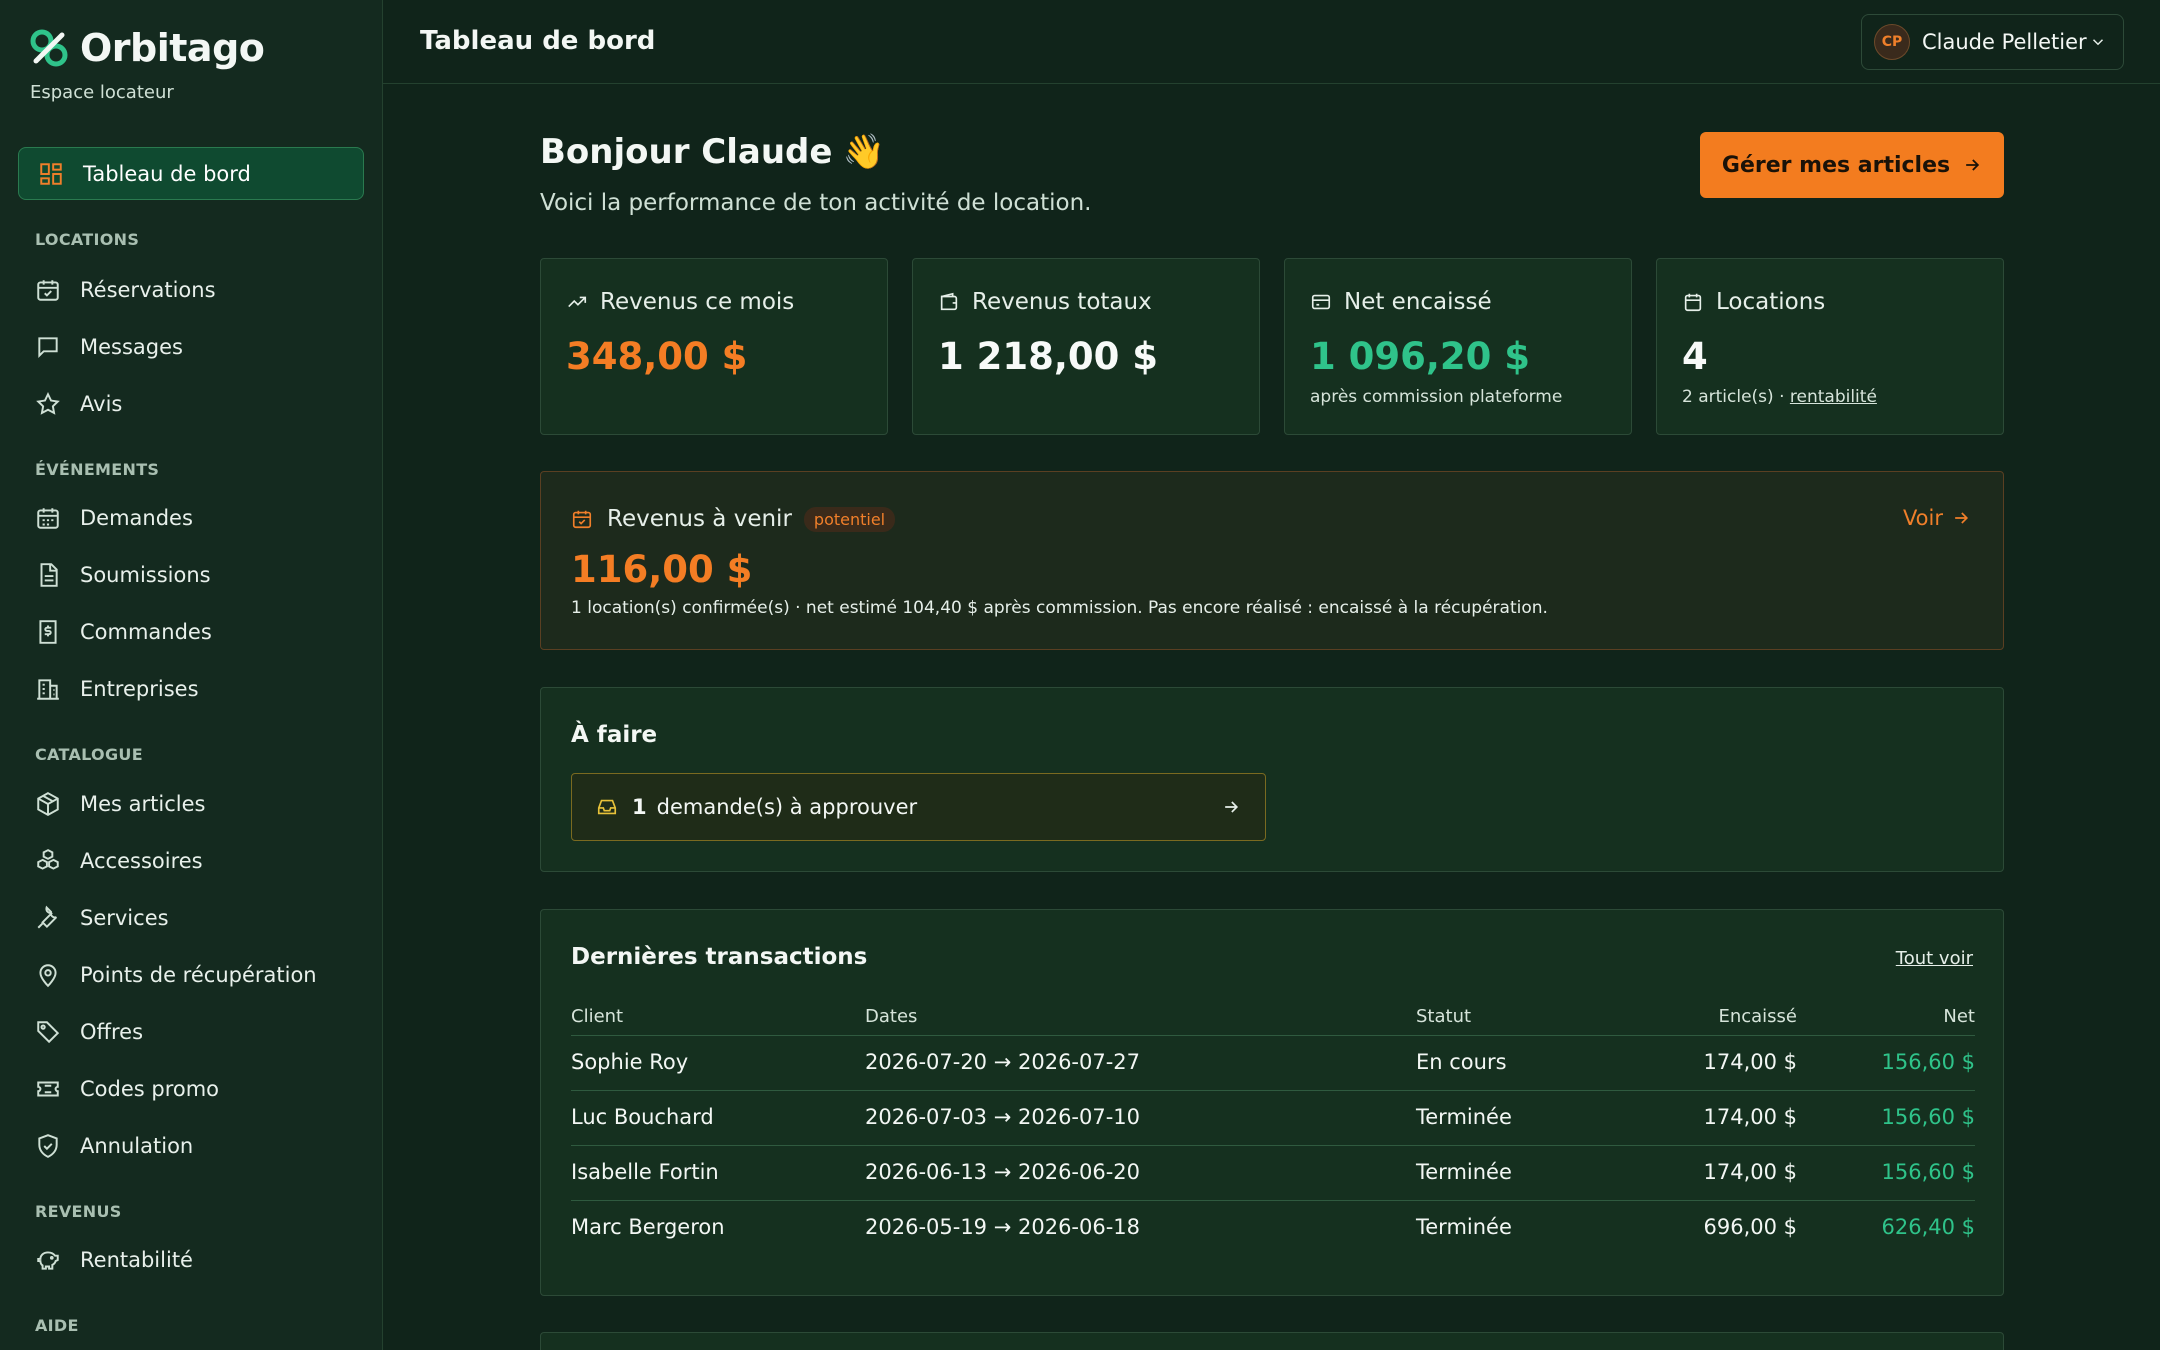 The width and height of the screenshot is (2160, 1350). Describe the element at coordinates (1836, 165) in the screenshot. I see `manage-articles-label: Gérer mes articles` at that location.